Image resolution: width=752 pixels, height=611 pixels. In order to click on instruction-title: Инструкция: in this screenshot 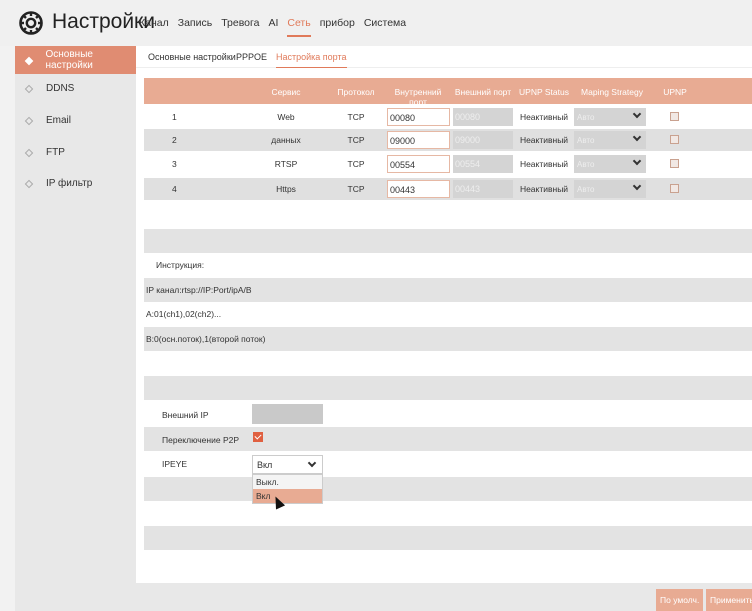, I will do `click(180, 265)`.